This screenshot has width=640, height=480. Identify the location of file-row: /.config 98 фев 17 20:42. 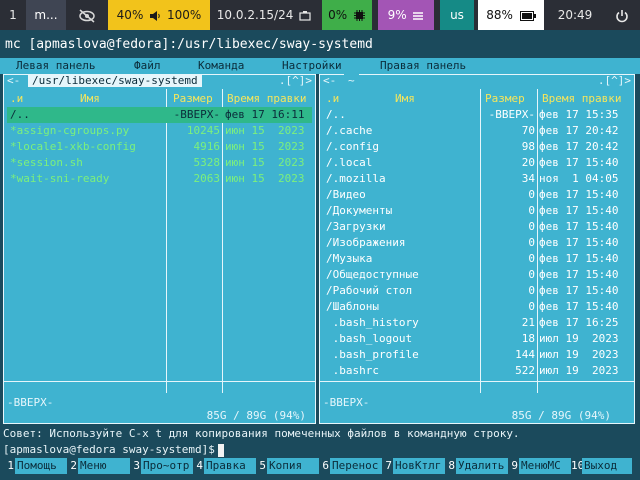
(477, 147).